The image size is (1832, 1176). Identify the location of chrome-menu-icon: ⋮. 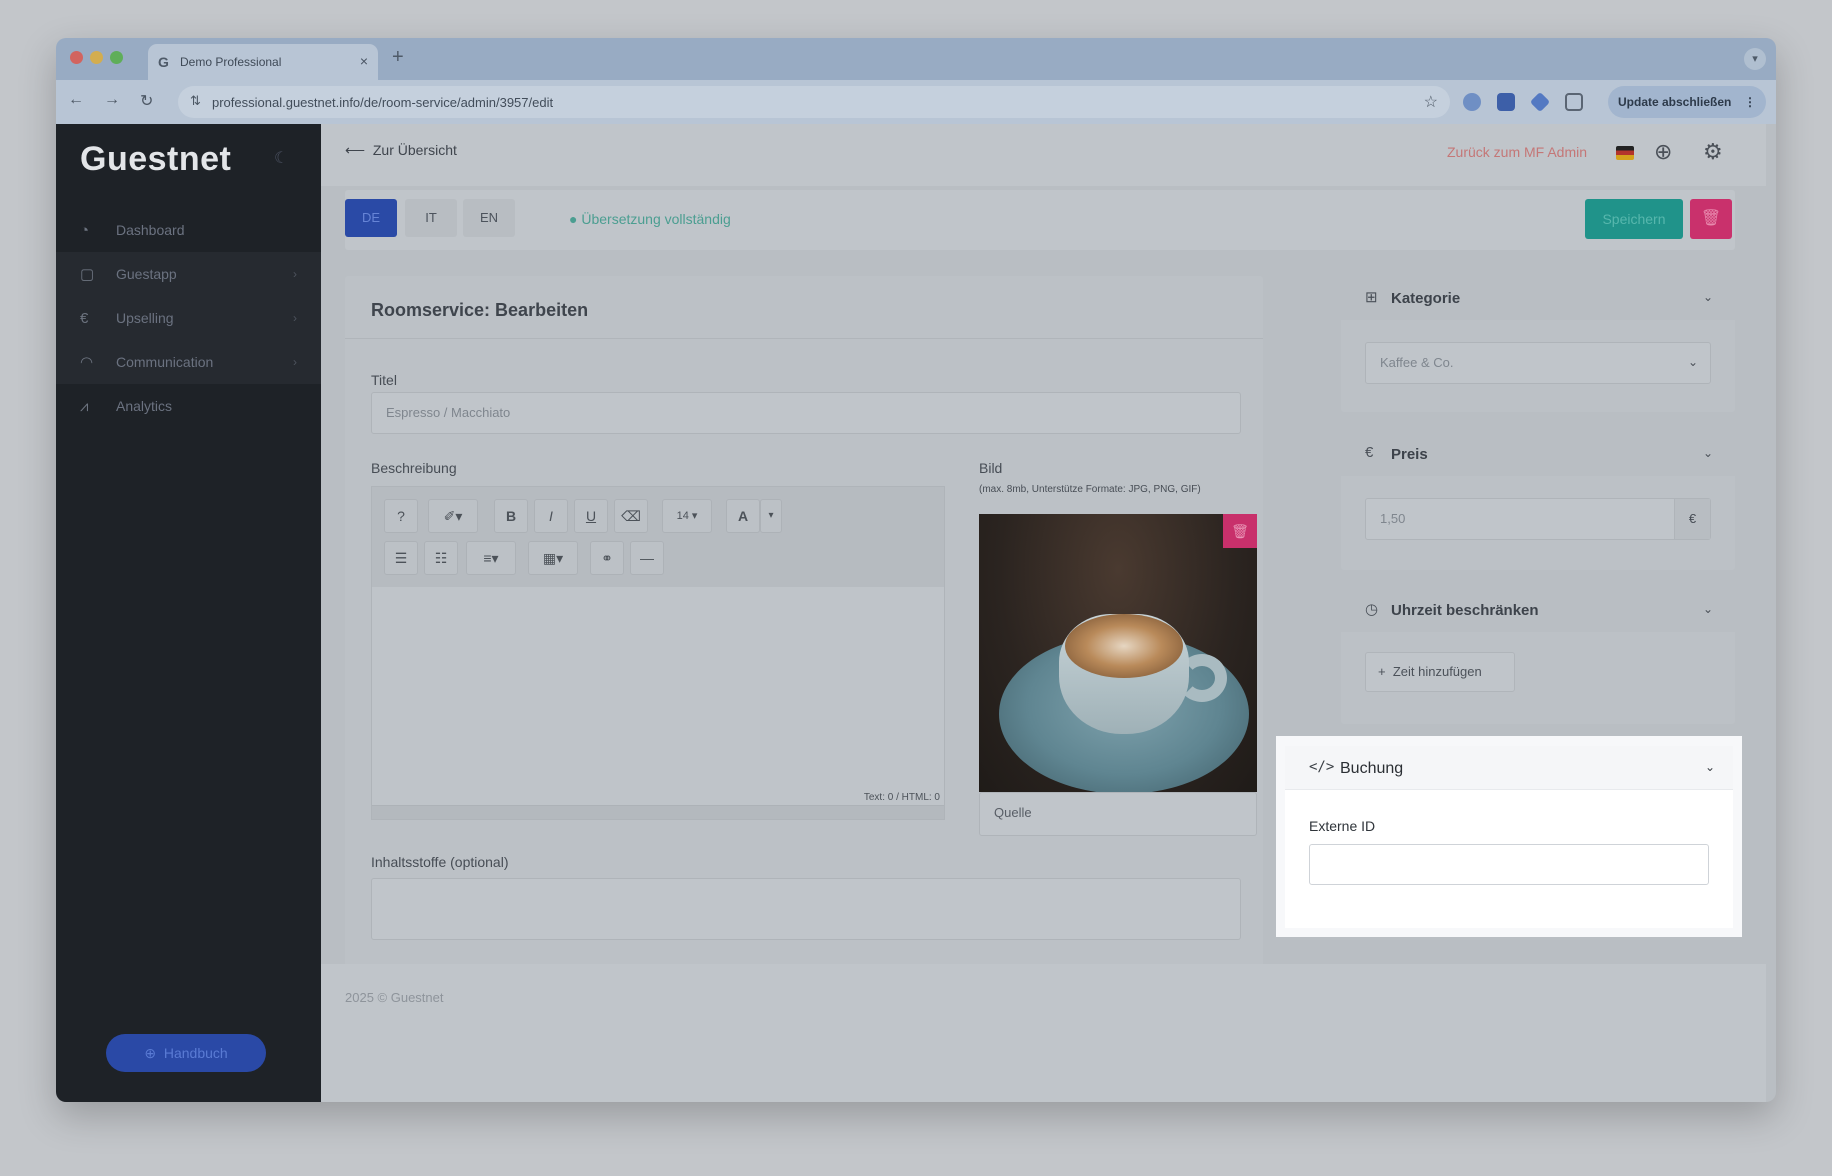
(1750, 102).